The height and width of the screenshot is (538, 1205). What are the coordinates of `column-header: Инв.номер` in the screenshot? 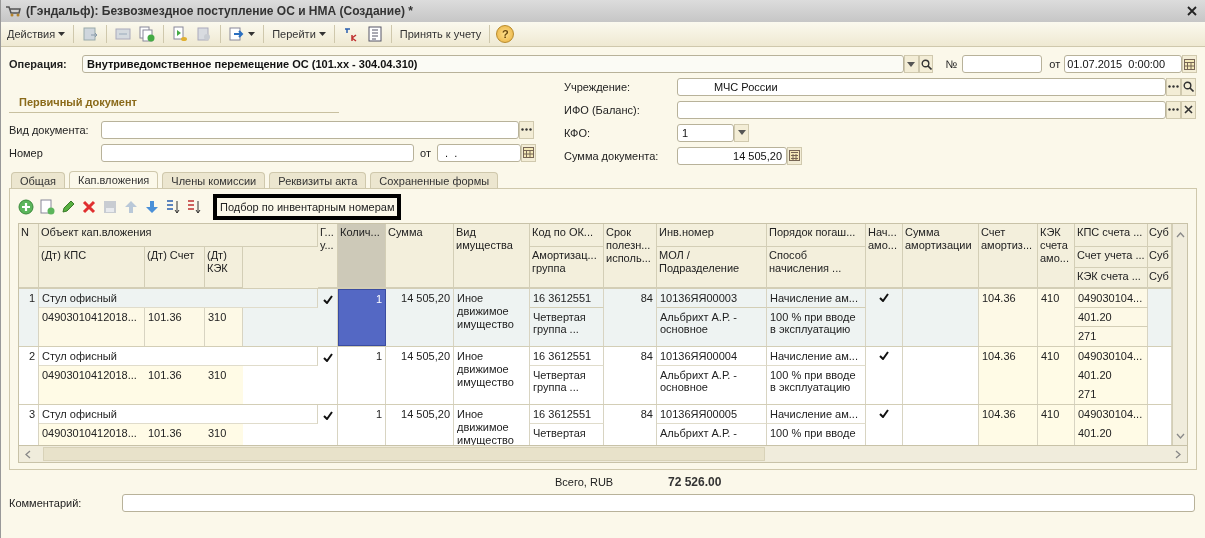 It's located at (712, 235).